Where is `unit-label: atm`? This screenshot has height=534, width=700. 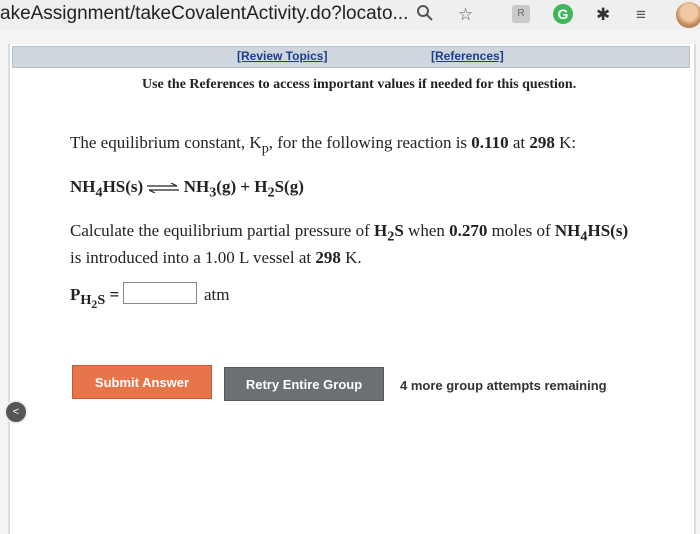 unit-label: atm is located at coordinates (217, 294).